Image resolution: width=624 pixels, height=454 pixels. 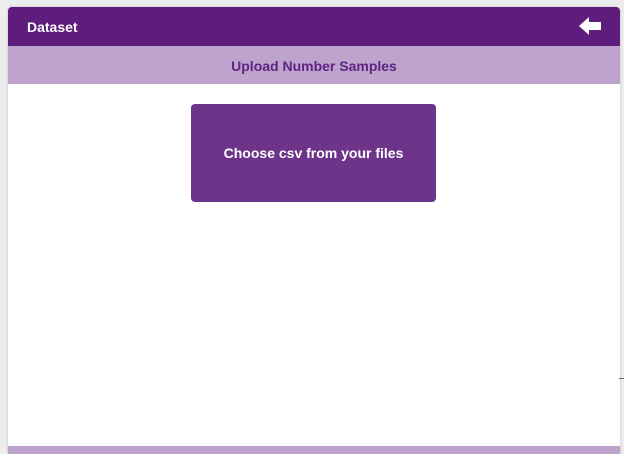 I want to click on choose-csv-button-label: Choose csv from your files, so click(x=313, y=153).